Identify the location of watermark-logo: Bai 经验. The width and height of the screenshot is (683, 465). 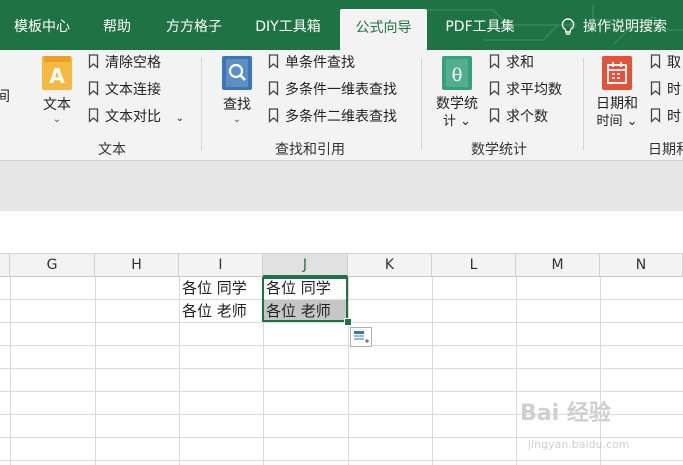
(565, 413).